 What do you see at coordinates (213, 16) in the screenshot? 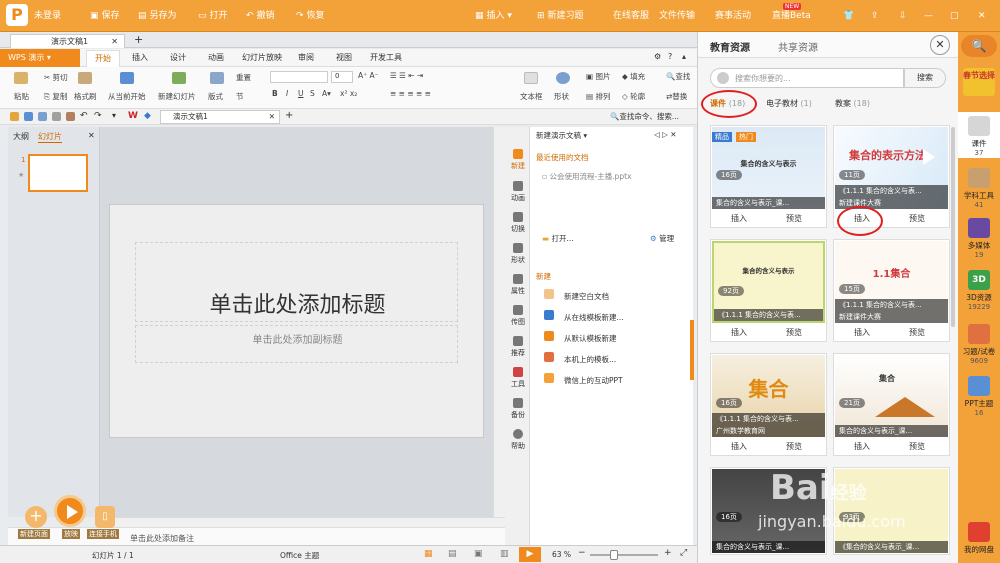
I see `open-button: ▭ 打开` at bounding box center [213, 16].